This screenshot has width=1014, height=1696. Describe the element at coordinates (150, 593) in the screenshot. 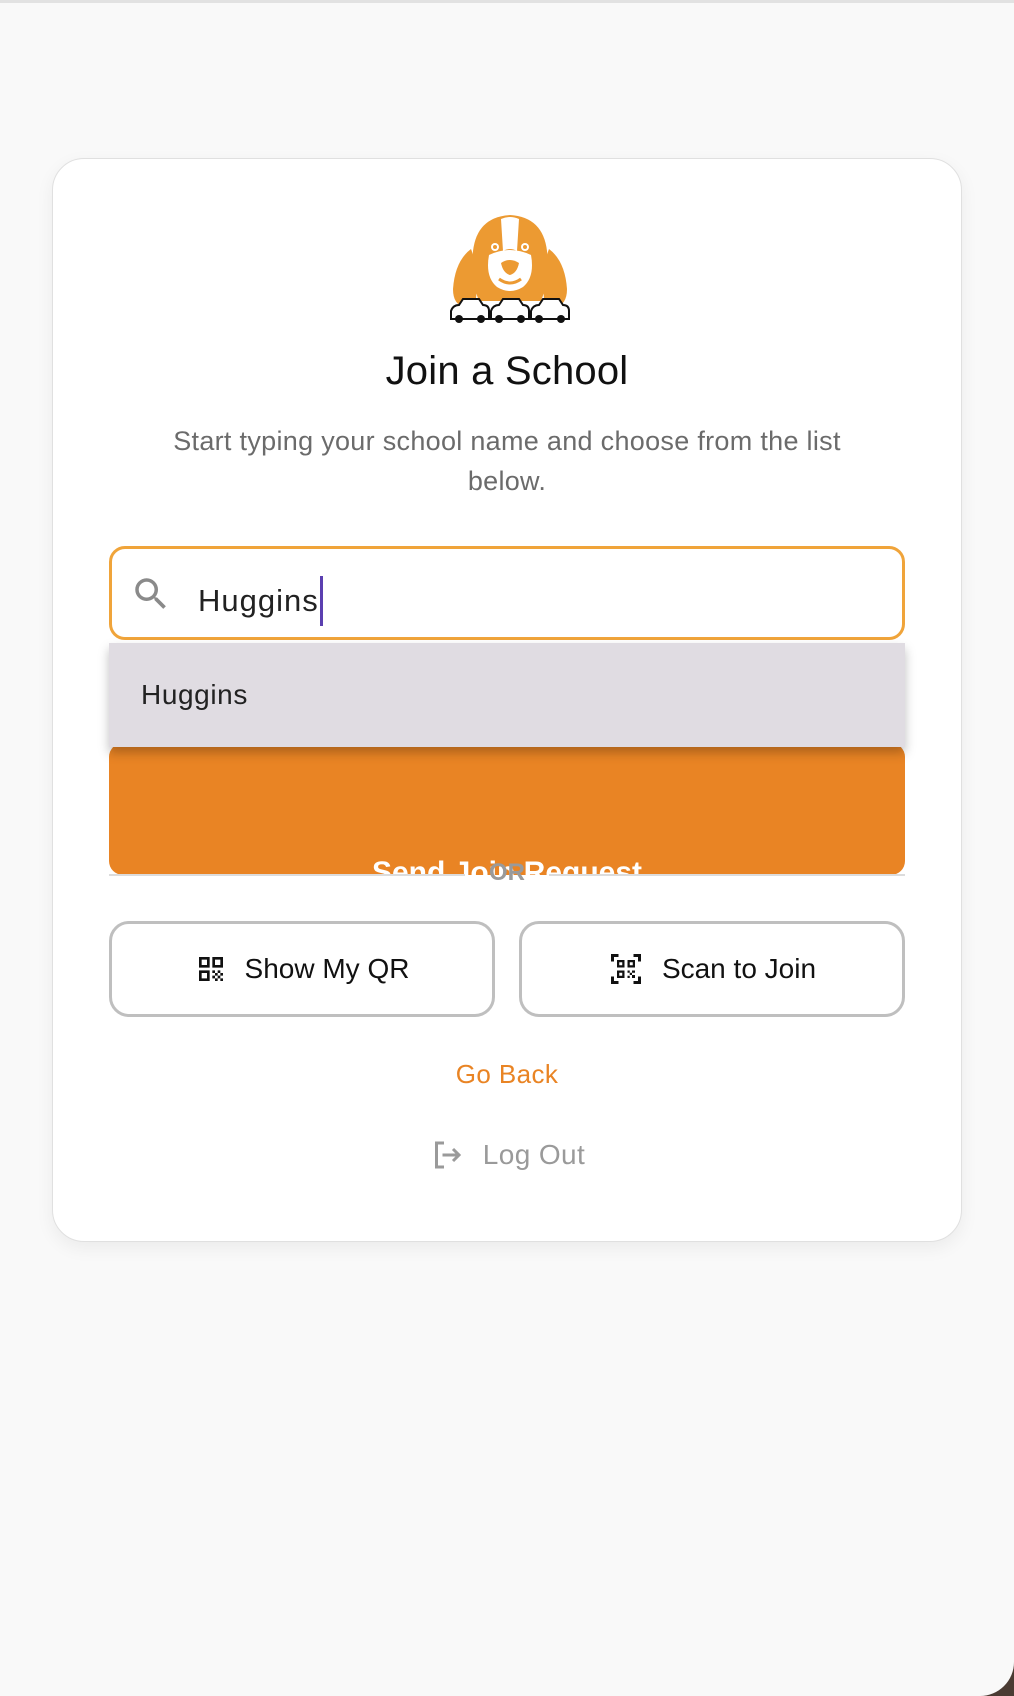

I see `search-icon` at that location.